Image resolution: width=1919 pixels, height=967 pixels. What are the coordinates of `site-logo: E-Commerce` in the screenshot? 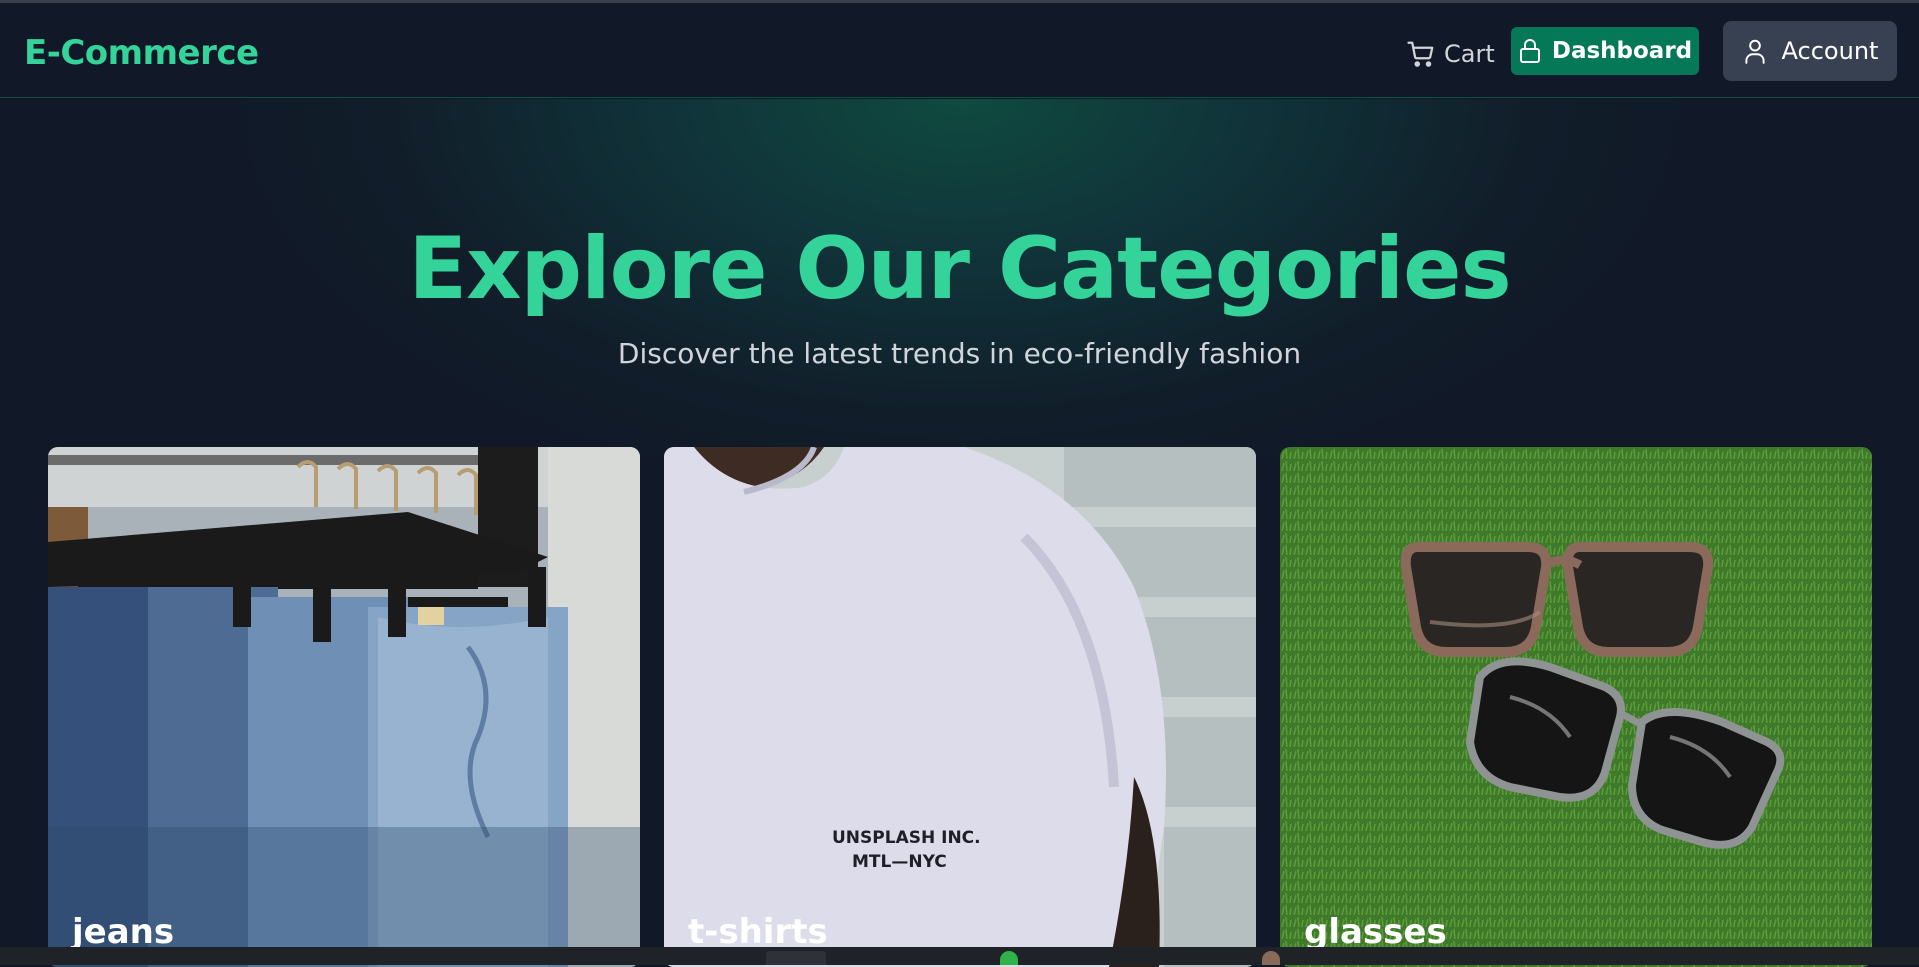 It's located at (141, 53).